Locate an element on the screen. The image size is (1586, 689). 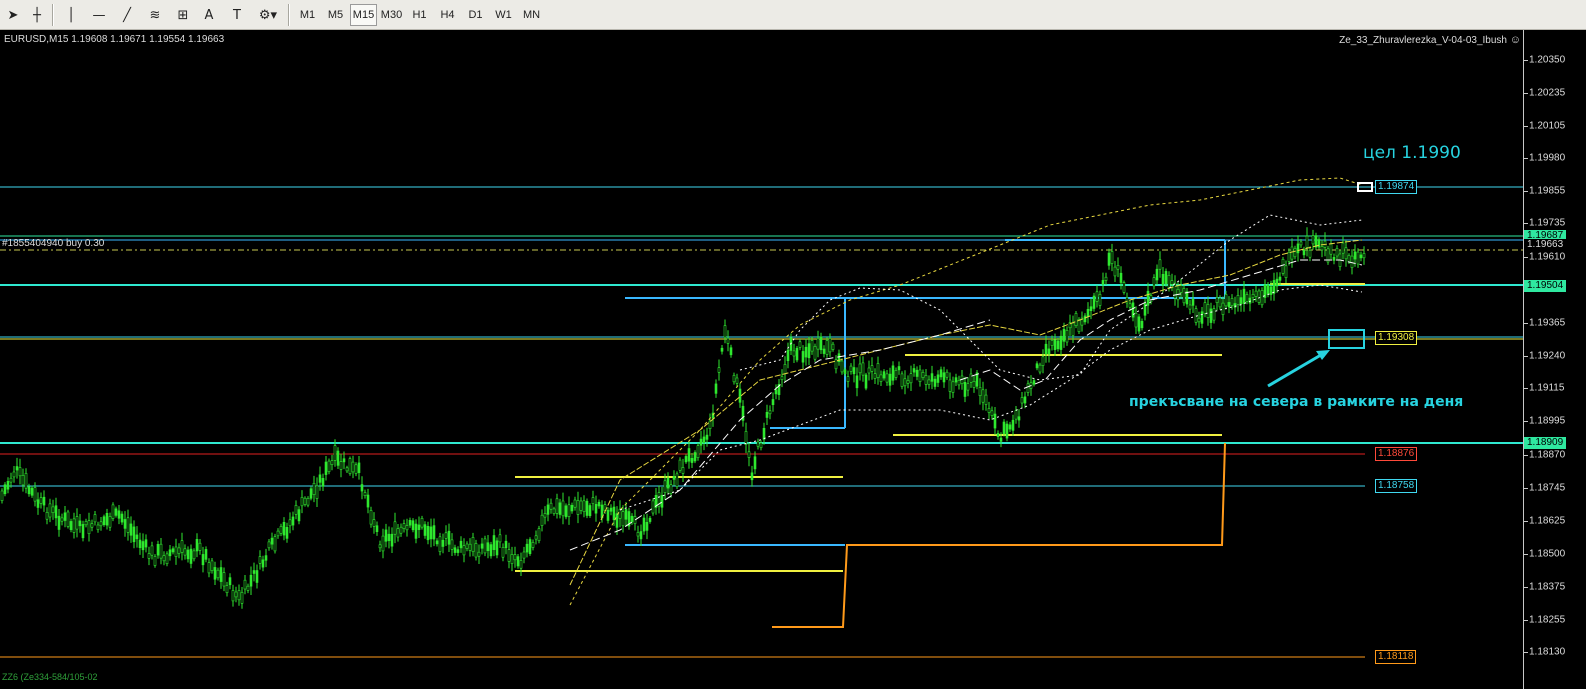
fibonacci-icon: ≋ is located at coordinates (155, 15).